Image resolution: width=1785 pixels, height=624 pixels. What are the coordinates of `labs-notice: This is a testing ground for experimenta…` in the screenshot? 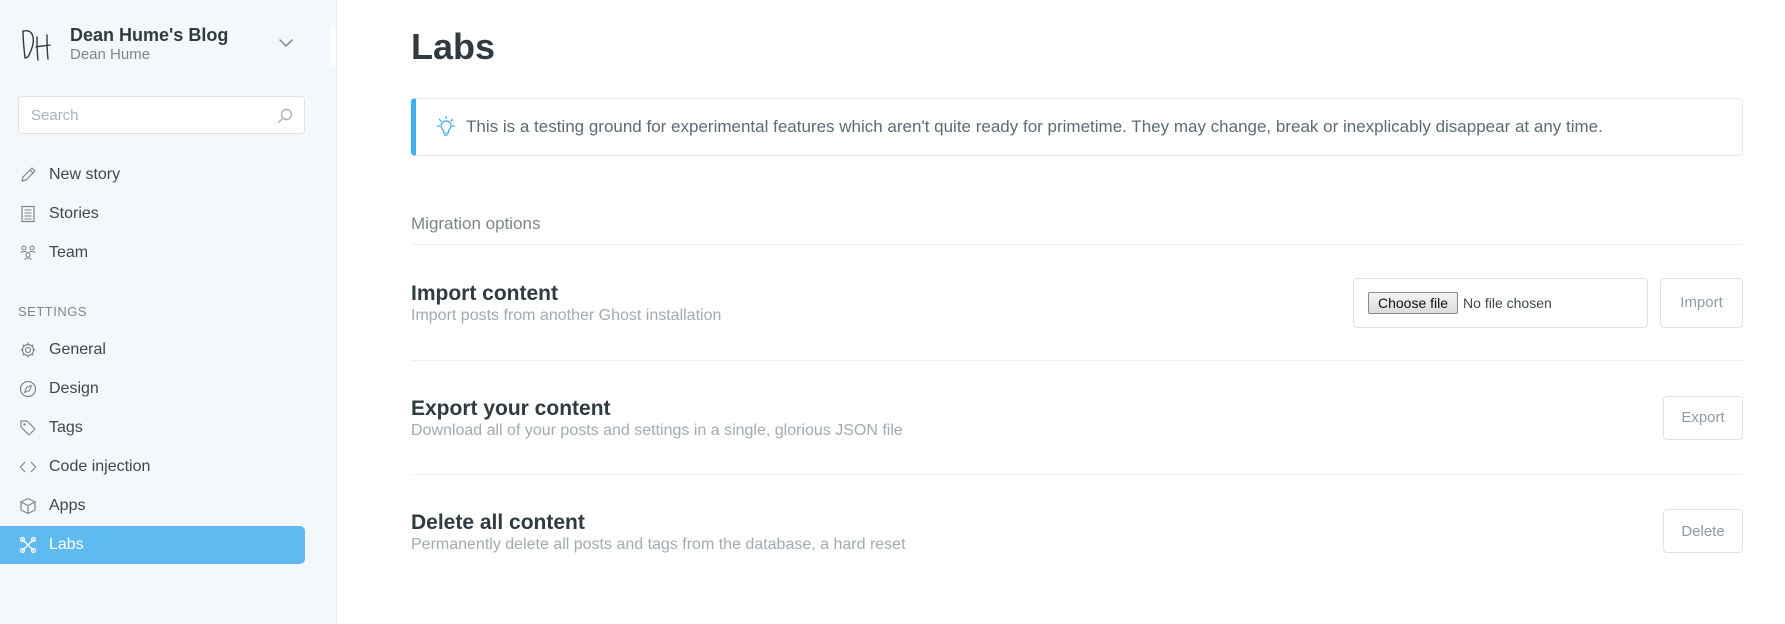 It's located at (1077, 127).